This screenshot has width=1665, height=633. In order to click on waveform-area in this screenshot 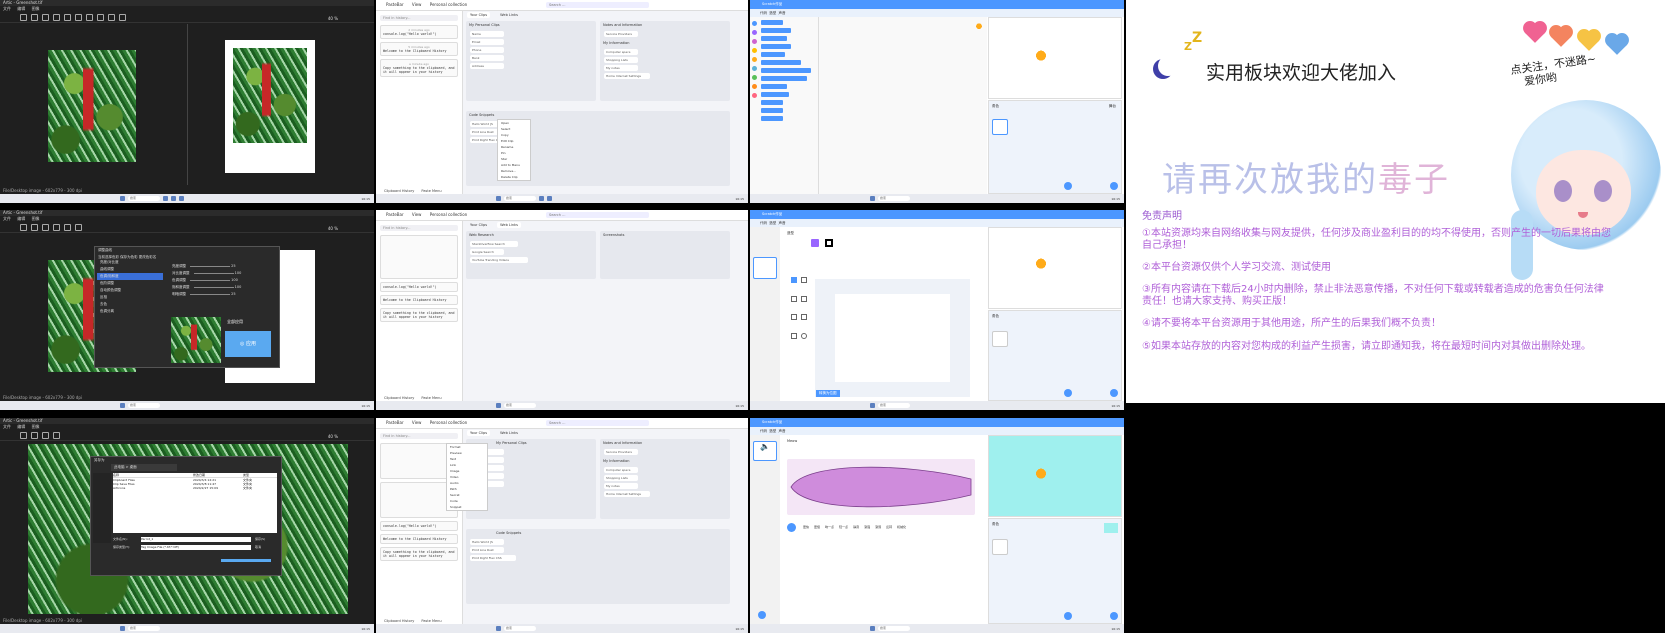, I will do `click(881, 487)`.